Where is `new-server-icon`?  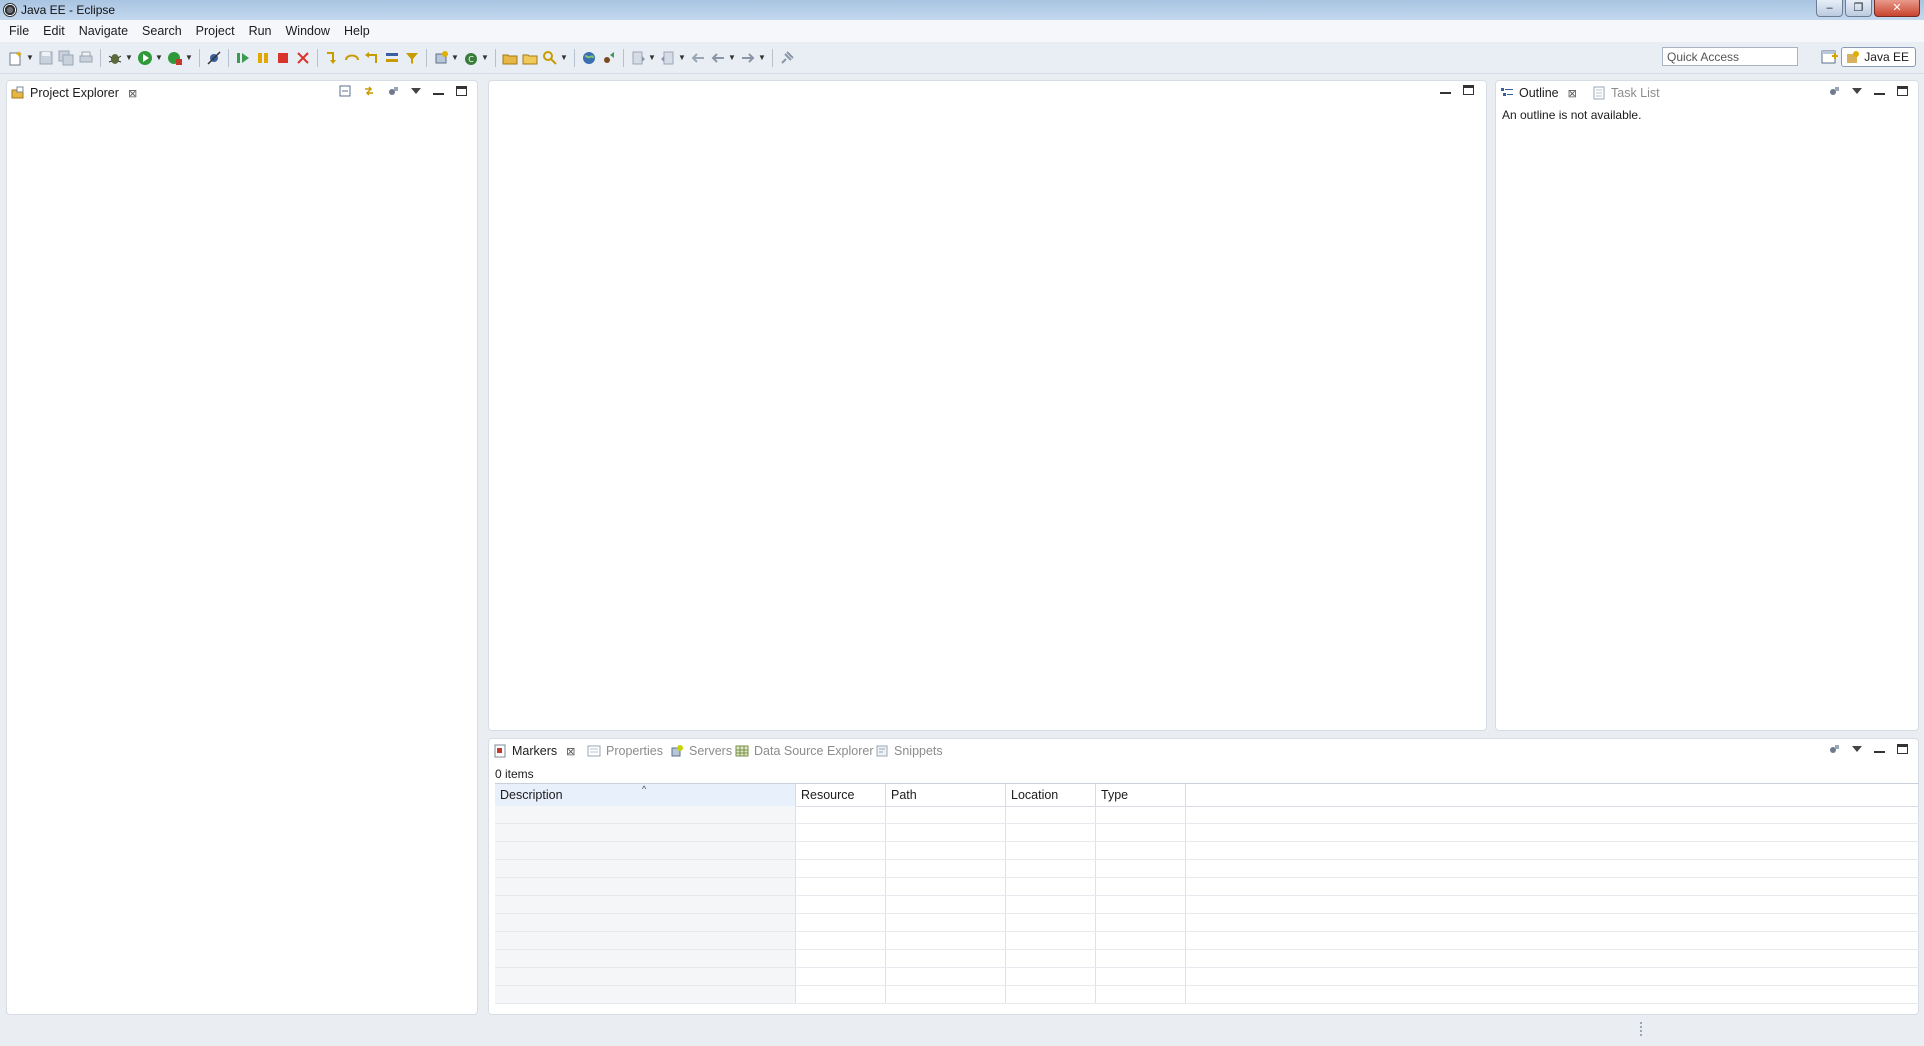 new-server-icon is located at coordinates (441, 58).